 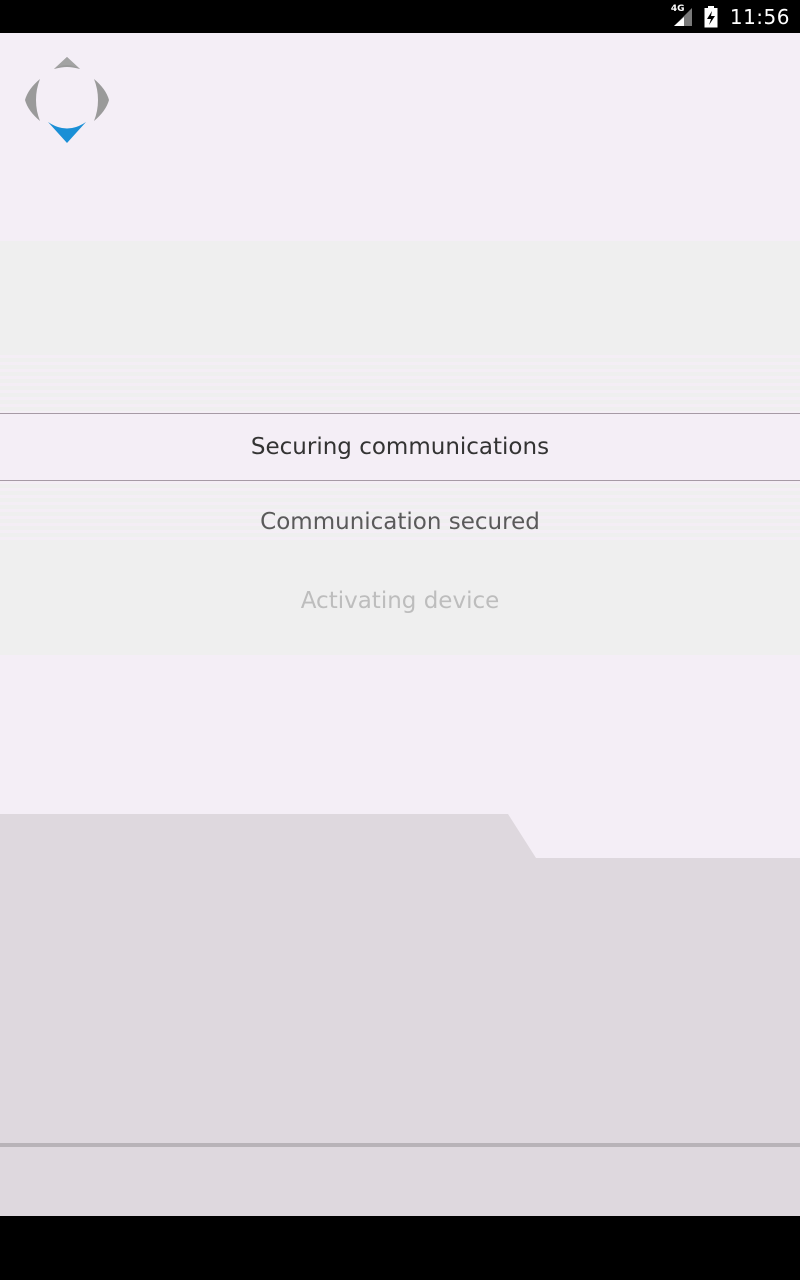 I want to click on app-logo-icon, so click(x=67, y=100).